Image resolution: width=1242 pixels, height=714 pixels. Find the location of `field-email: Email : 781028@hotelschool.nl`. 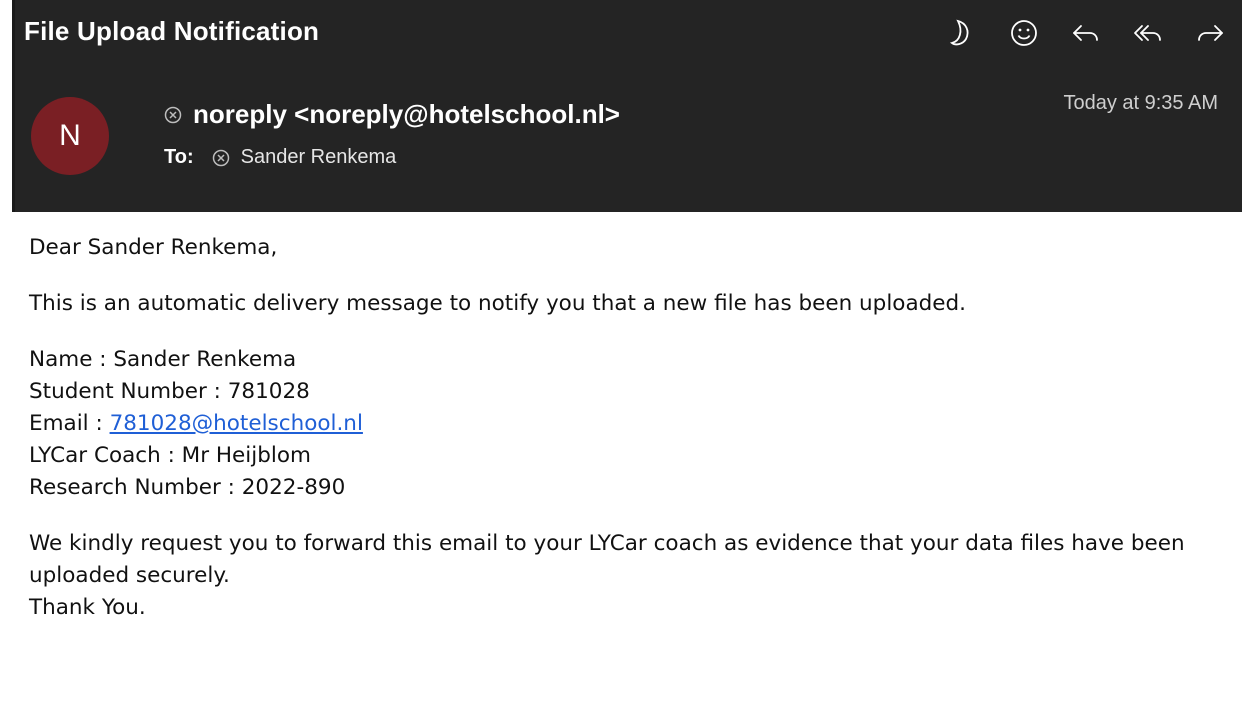

field-email: Email : 781028@hotelschool.nl is located at coordinates (629, 424).